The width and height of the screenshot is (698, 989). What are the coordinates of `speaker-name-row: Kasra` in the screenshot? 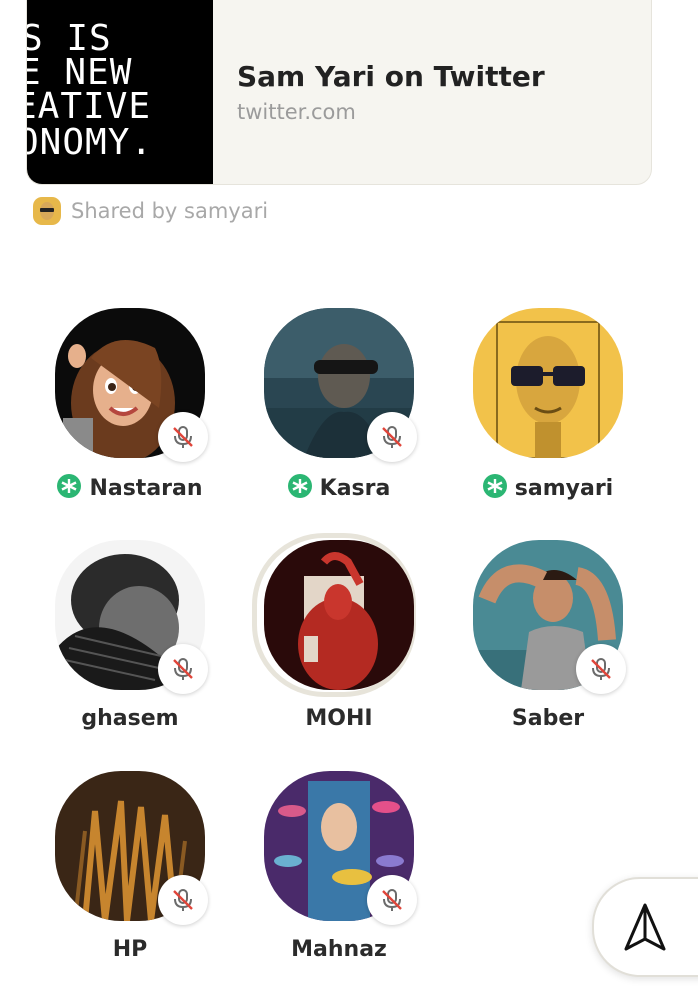 It's located at (339, 487).